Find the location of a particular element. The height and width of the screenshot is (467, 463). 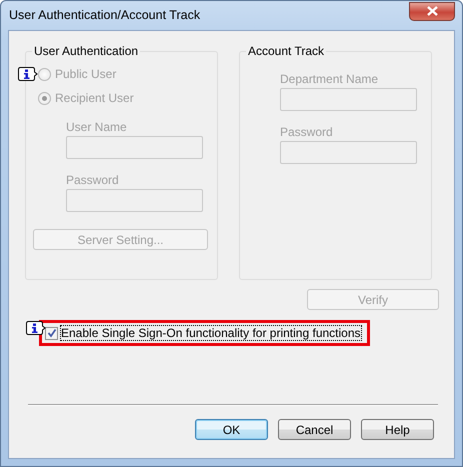

window-title: User Authentication/Account Track is located at coordinates (104, 15).